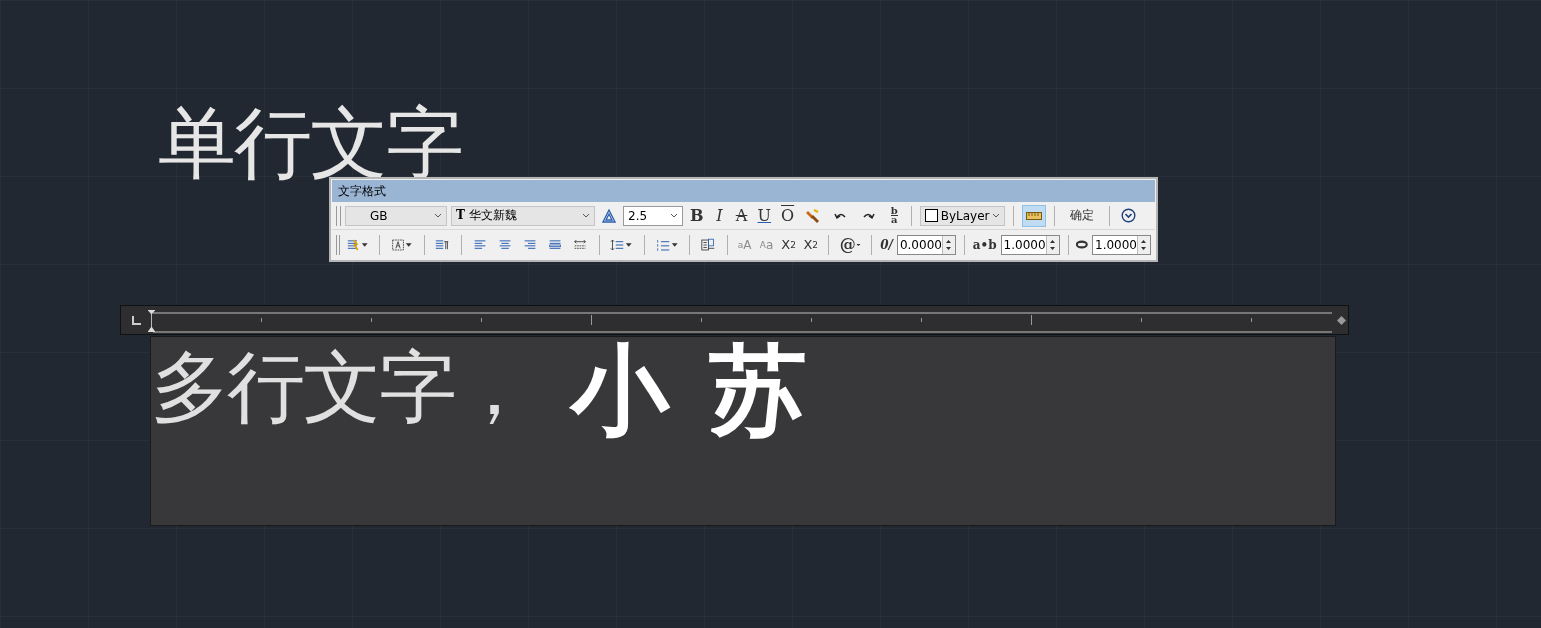 The width and height of the screenshot is (1541, 628). What do you see at coordinates (310, 143) in the screenshot?
I see `single-line-text: 单行文字` at bounding box center [310, 143].